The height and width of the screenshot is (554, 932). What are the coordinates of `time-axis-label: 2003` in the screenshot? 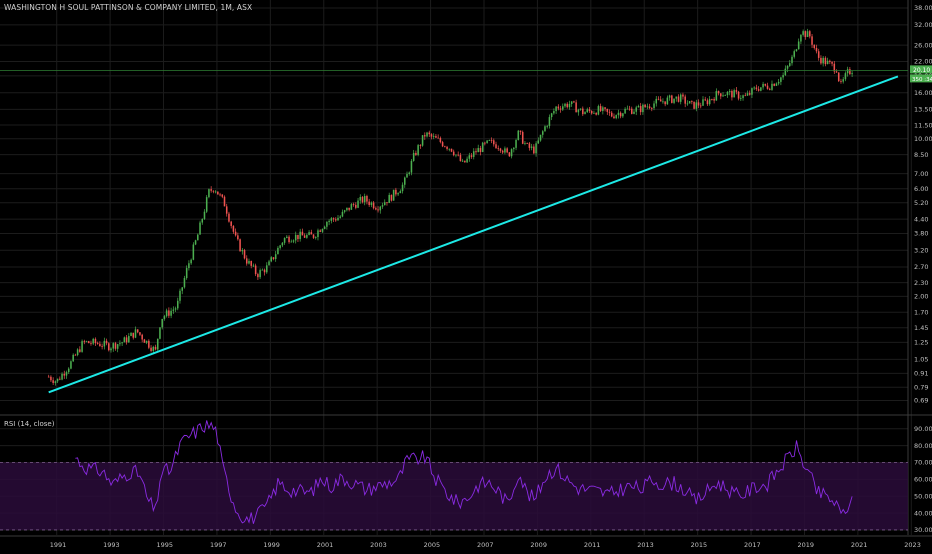 It's located at (378, 545).